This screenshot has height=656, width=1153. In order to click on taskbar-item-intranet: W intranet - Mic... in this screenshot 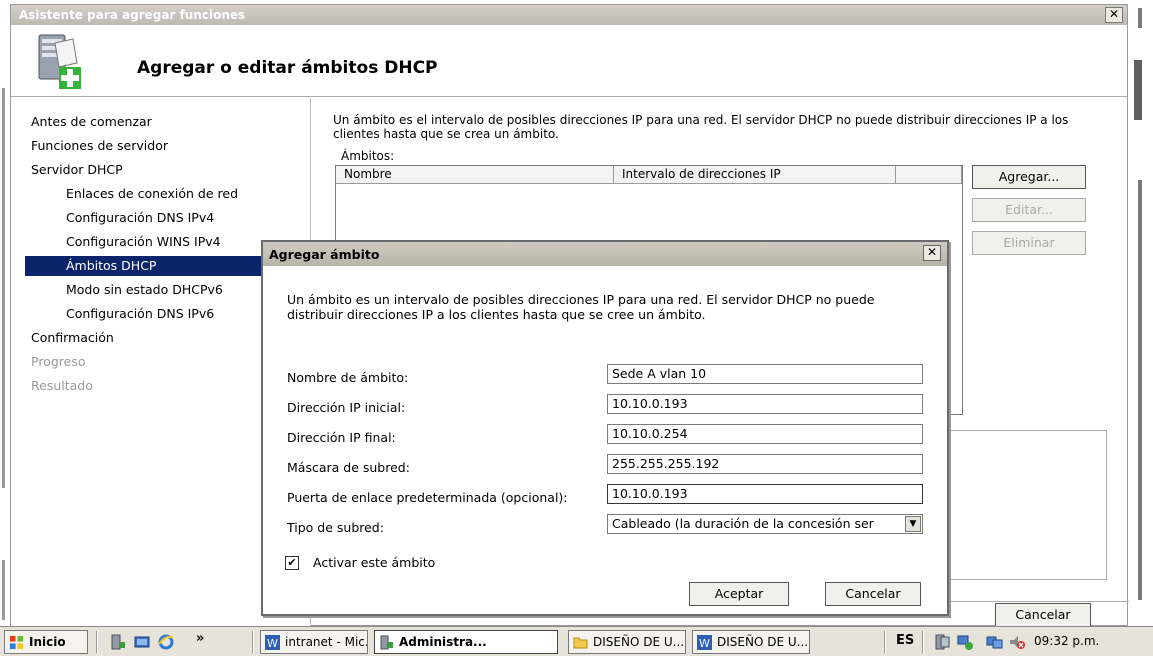, I will do `click(314, 642)`.